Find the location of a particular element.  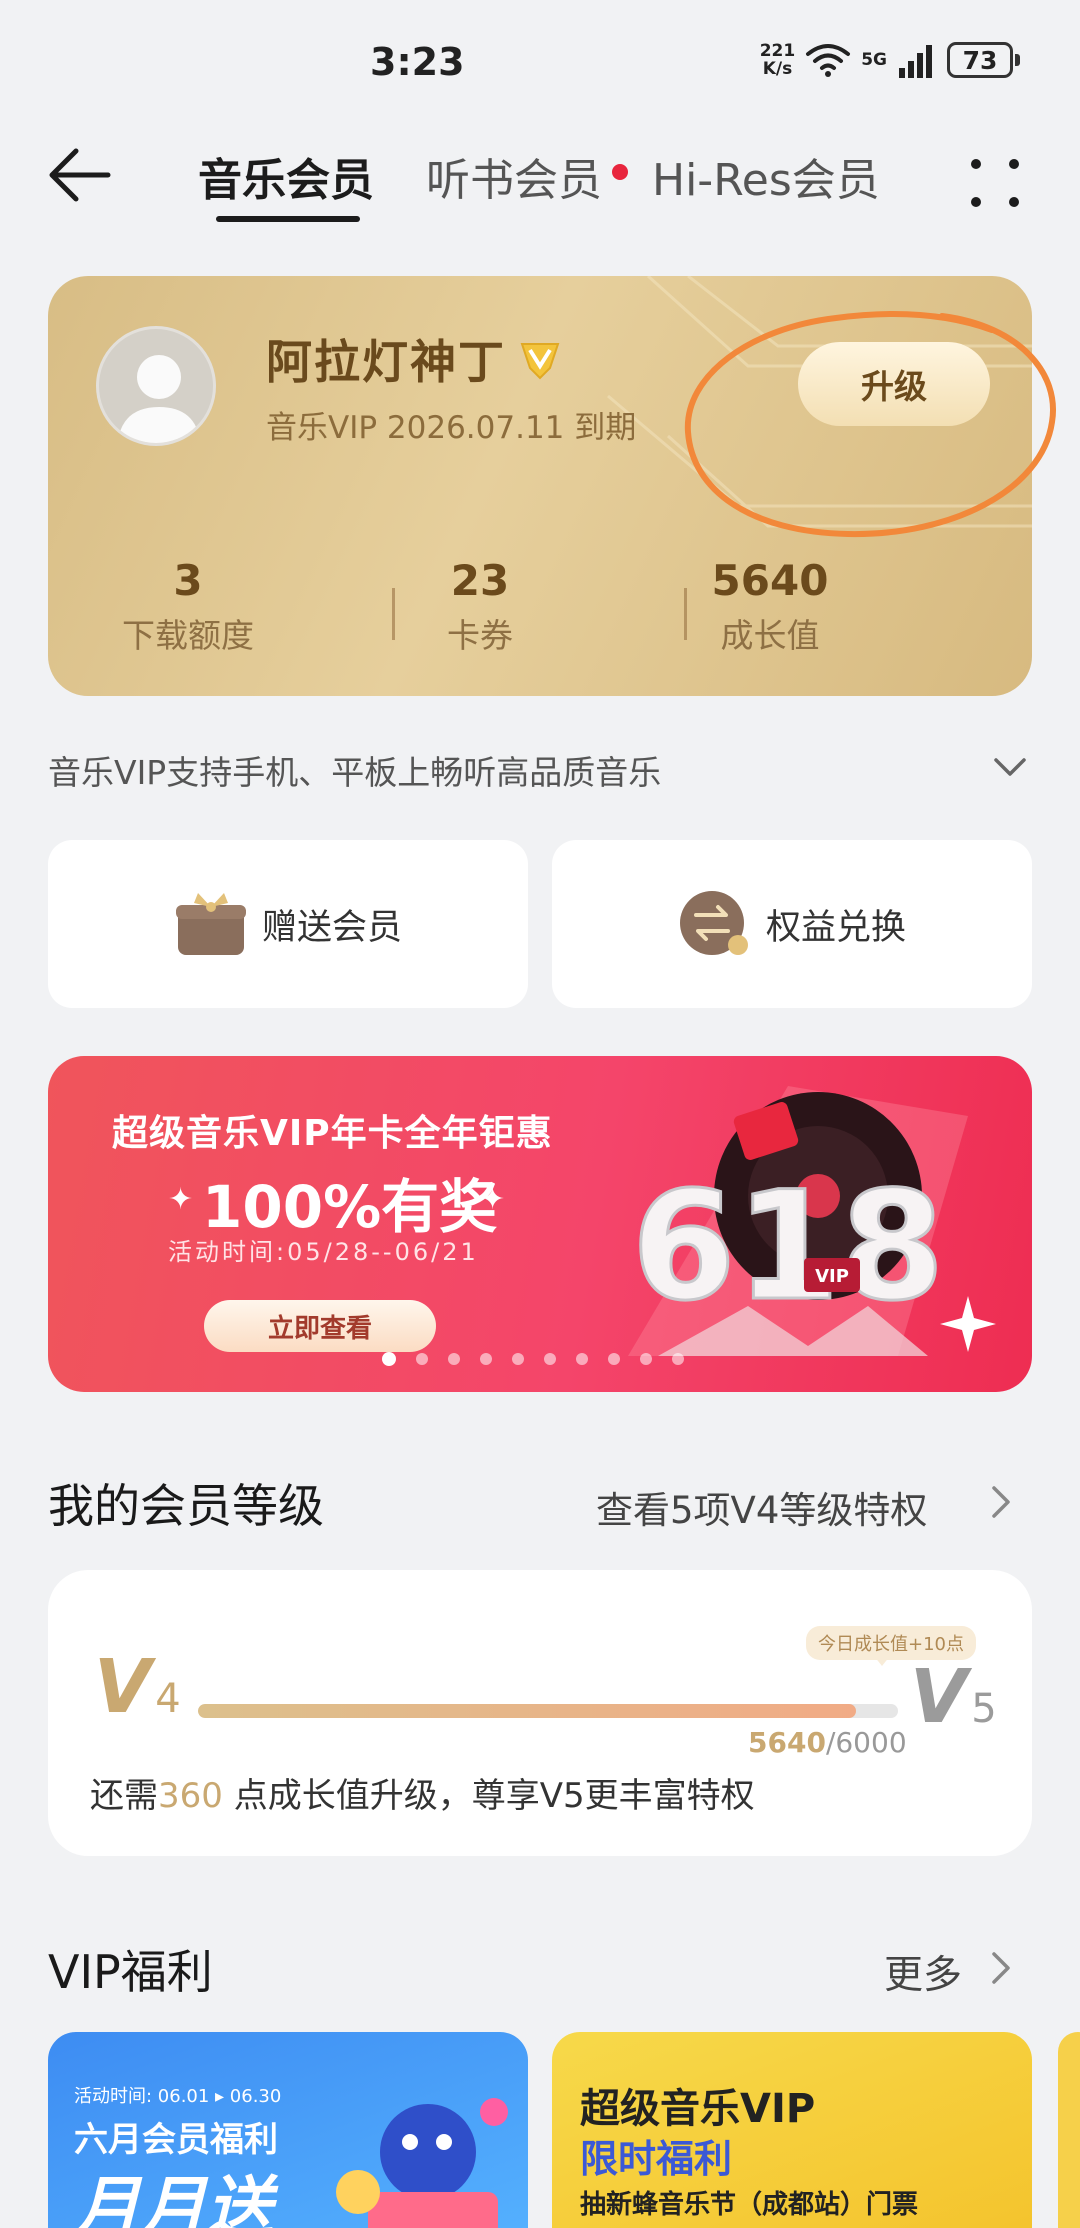

next-level-letter: V is located at coordinates (939, 1697).